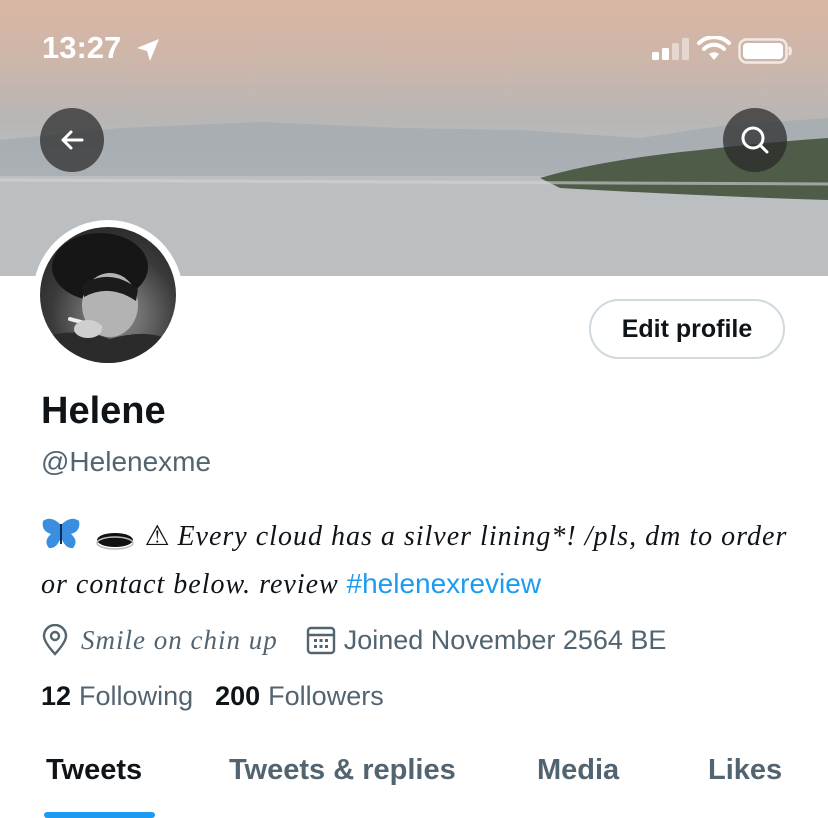 The height and width of the screenshot is (818, 828). What do you see at coordinates (115, 541) in the screenshot?
I see `hole-icon` at bounding box center [115, 541].